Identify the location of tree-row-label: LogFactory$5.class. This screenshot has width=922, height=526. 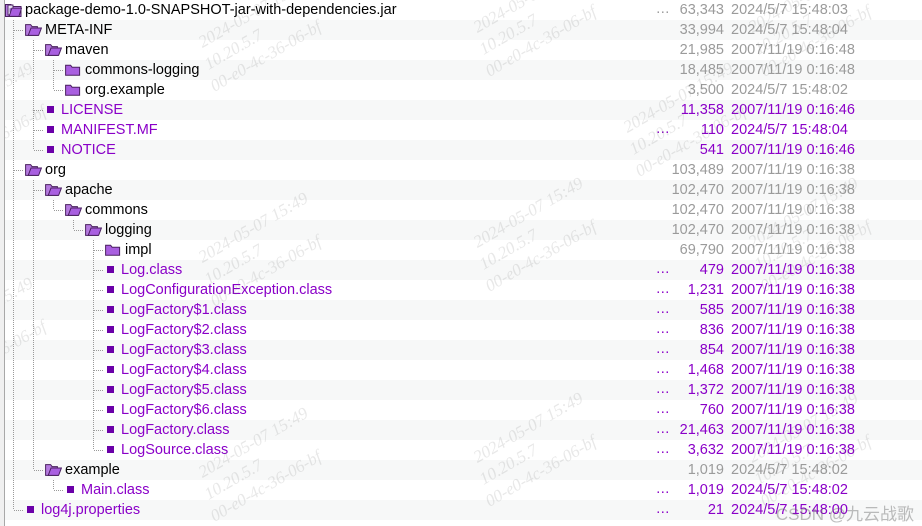
(184, 390).